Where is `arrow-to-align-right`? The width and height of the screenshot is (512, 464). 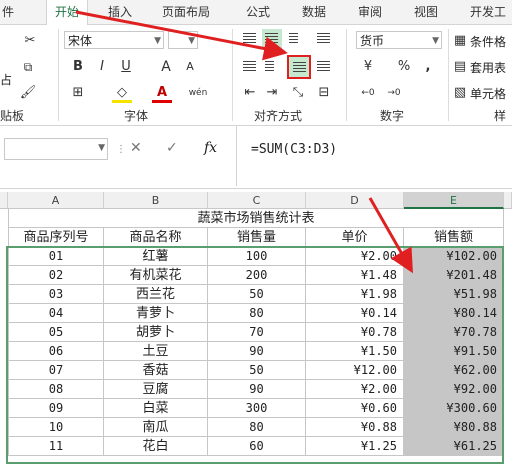 arrow-to-align-right is located at coordinates (181, 35).